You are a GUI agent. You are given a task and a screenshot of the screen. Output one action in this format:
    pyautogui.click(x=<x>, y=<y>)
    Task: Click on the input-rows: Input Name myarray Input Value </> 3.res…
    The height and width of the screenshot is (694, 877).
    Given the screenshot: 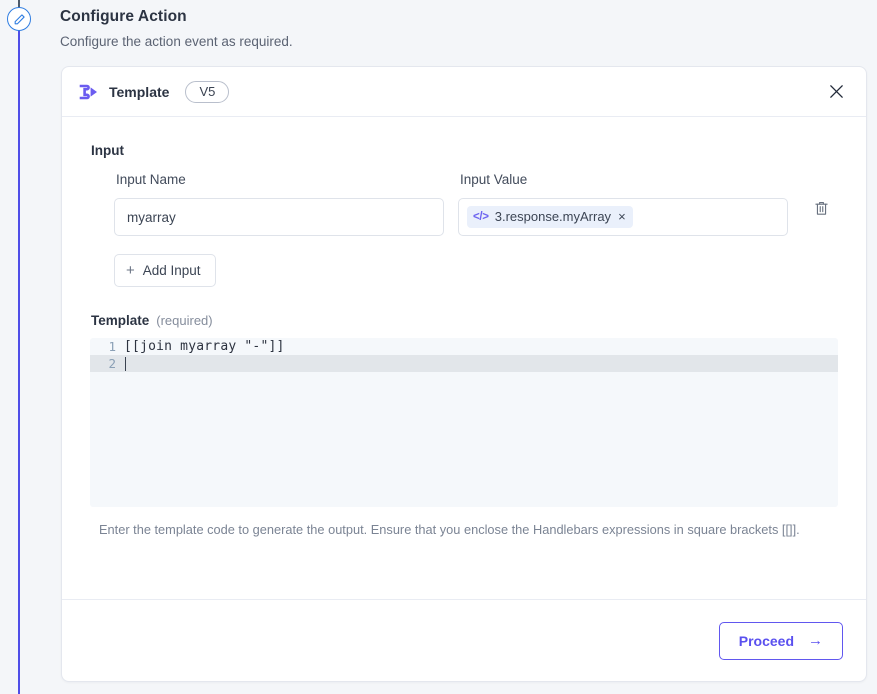 What is the action you would take?
    pyautogui.click(x=464, y=229)
    